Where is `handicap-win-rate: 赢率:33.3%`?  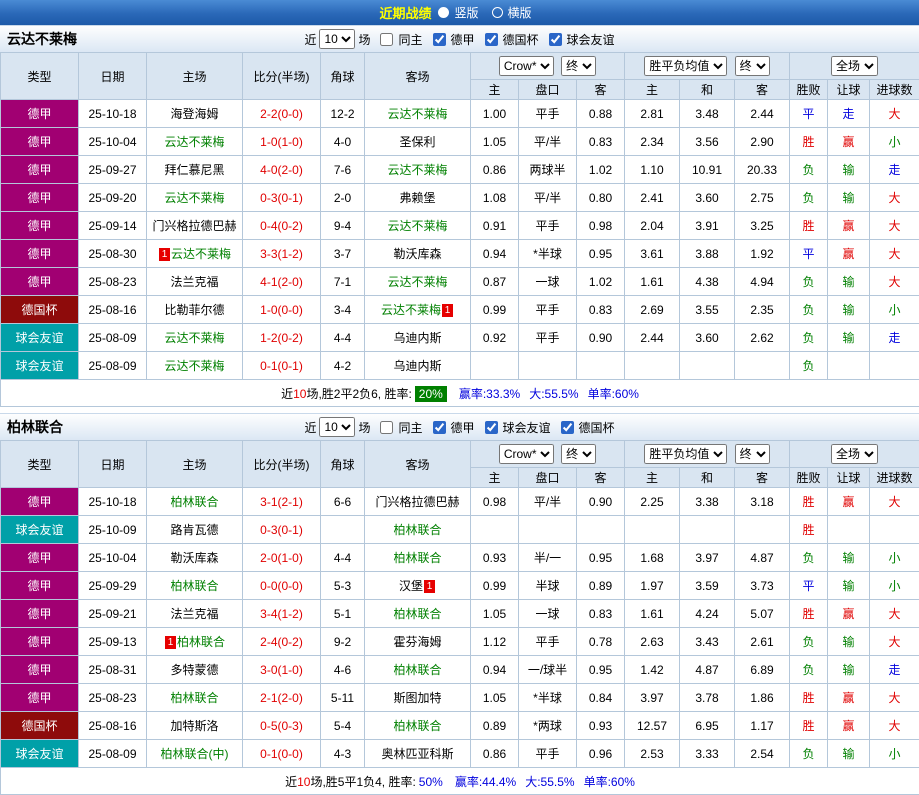
handicap-win-rate: 赢率:33.3% is located at coordinates (489, 394).